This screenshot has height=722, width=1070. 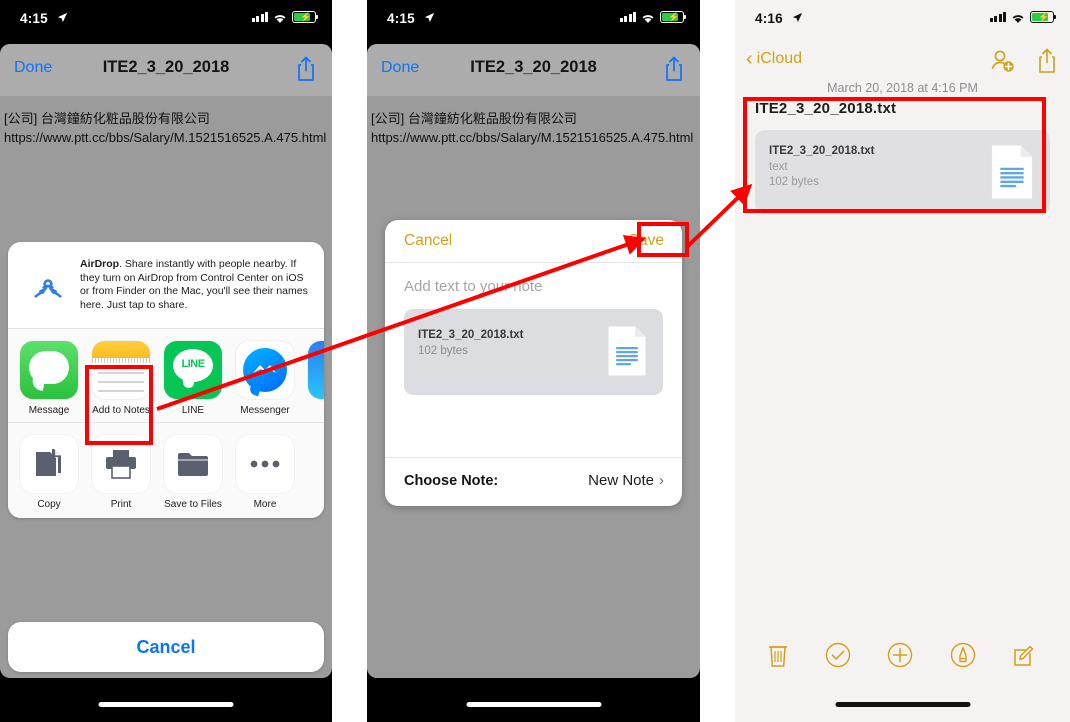 I want to click on action-label: Copy, so click(x=49, y=504).